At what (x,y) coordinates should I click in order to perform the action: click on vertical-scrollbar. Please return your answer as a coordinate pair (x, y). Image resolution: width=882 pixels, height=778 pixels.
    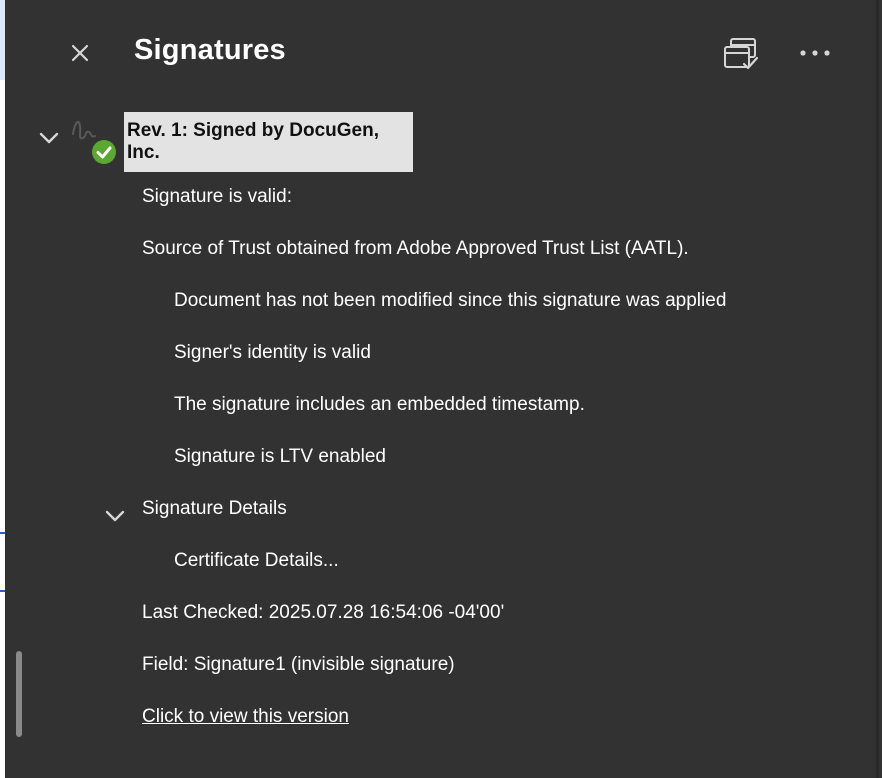
    Looking at the image, I should click on (19, 694).